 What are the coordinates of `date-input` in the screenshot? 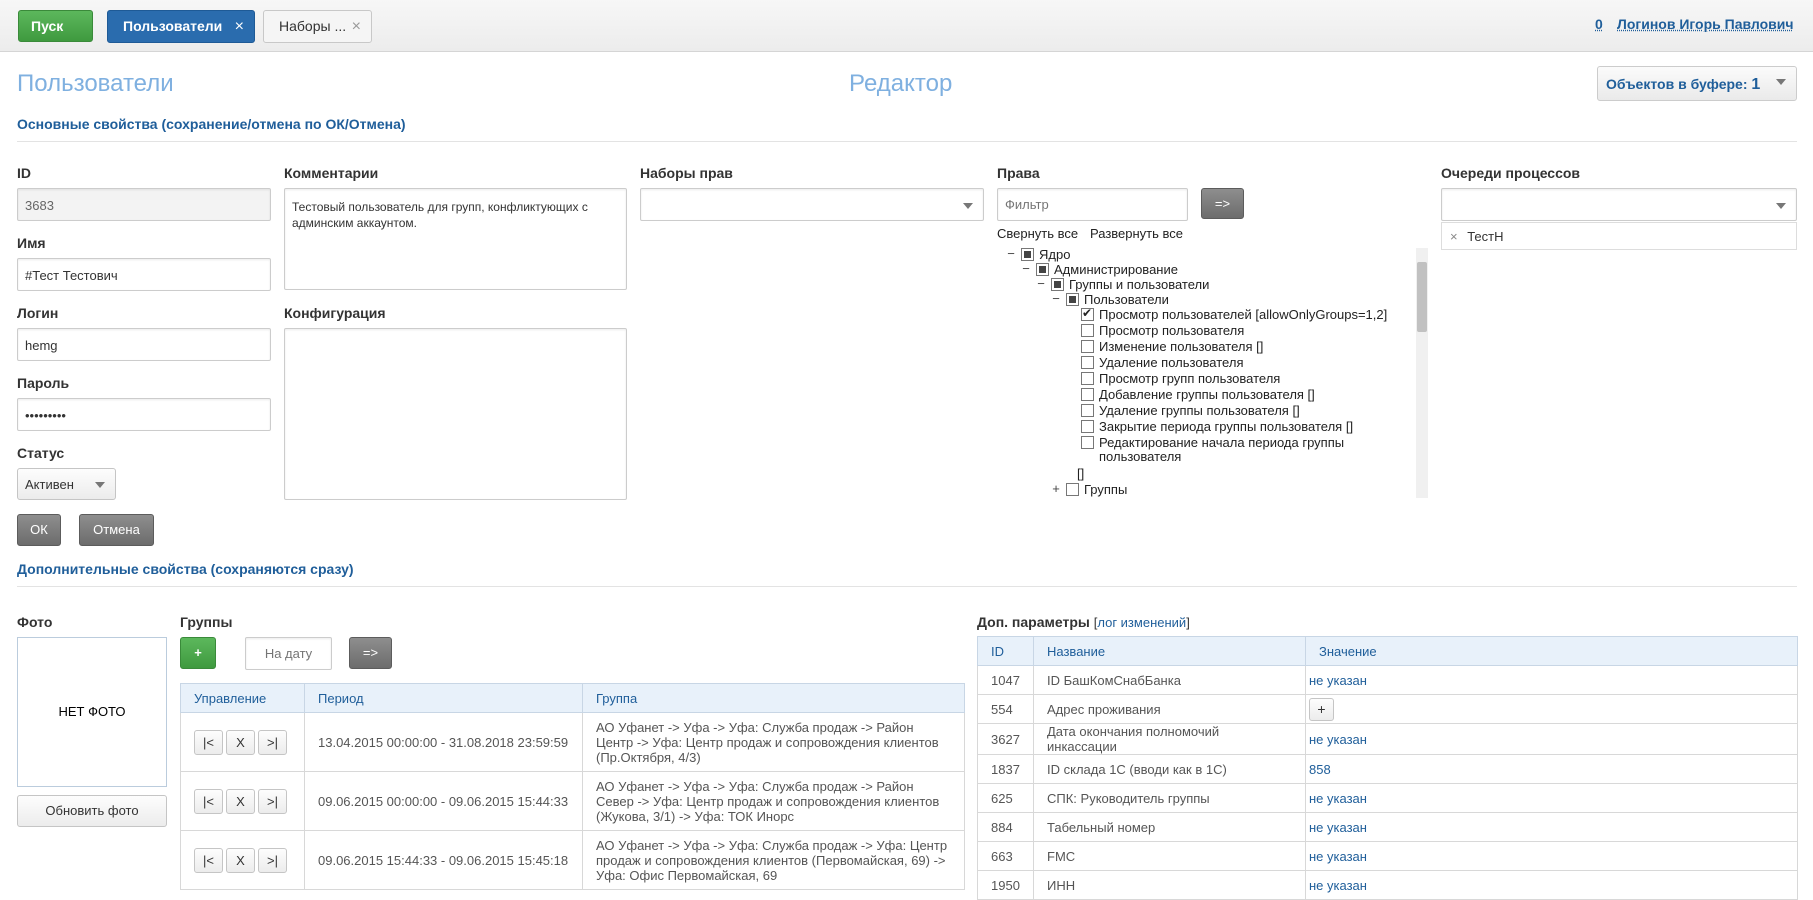 It's located at (288, 653).